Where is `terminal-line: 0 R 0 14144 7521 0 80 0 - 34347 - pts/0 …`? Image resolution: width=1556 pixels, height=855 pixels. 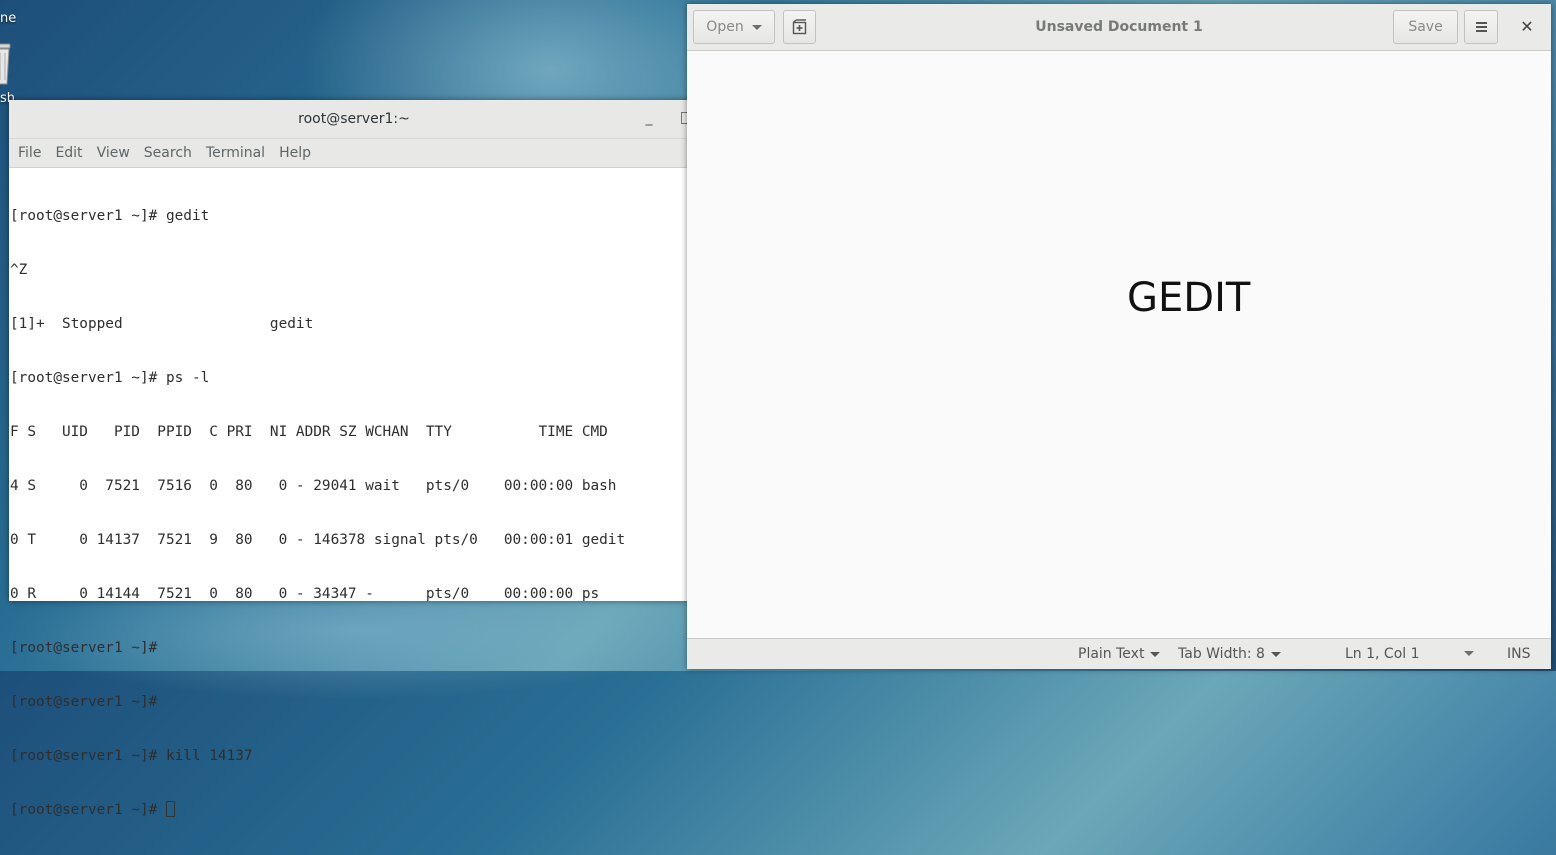 terminal-line: 0 R 0 14144 7521 0 80 0 - 34347 - pts/0 … is located at coordinates (305, 594).